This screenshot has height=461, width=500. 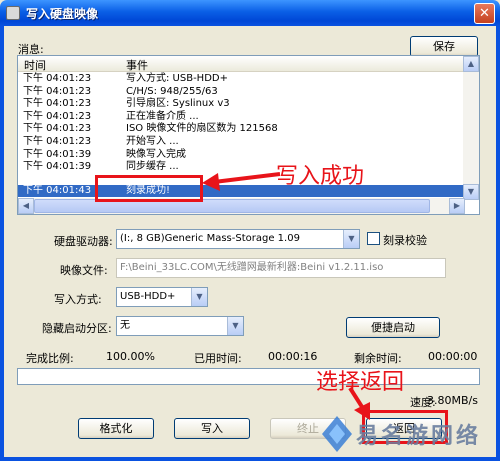 What do you see at coordinates (453, 356) in the screenshot?
I see `remaining-time-value: 00:00:00` at bounding box center [453, 356].